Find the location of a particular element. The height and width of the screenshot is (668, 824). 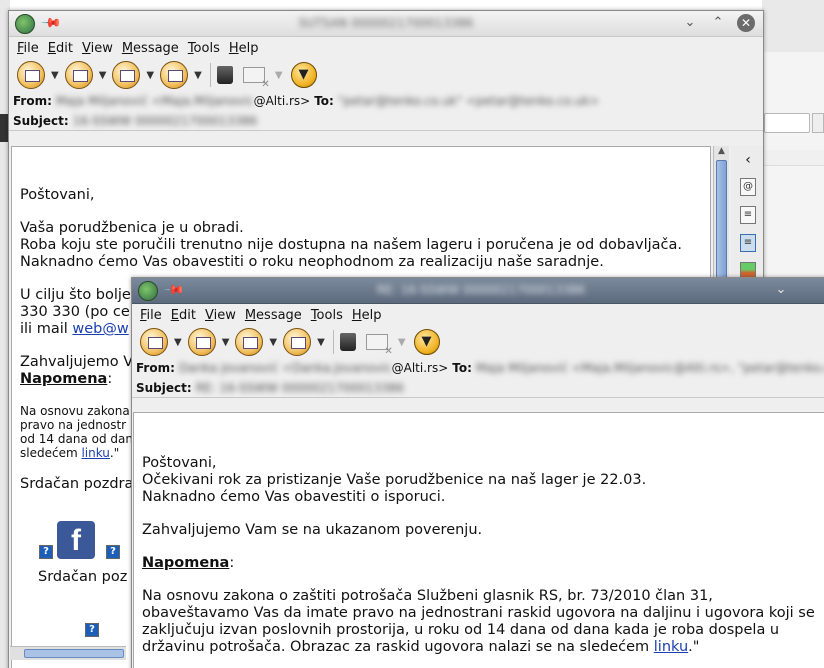

close-icon: ✕ is located at coordinates (746, 23).